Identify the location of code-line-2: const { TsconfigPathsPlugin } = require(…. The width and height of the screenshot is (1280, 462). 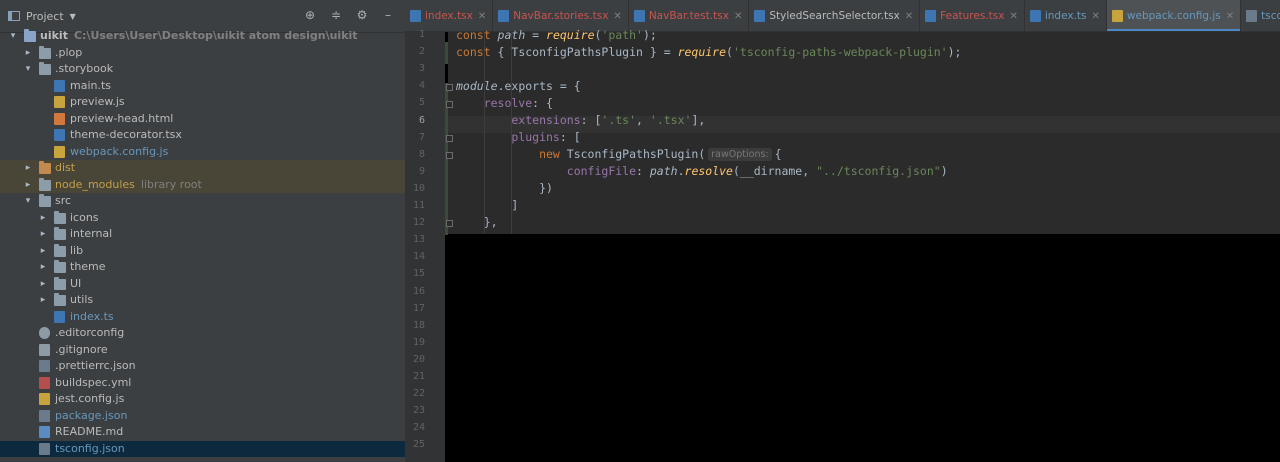
(708, 52).